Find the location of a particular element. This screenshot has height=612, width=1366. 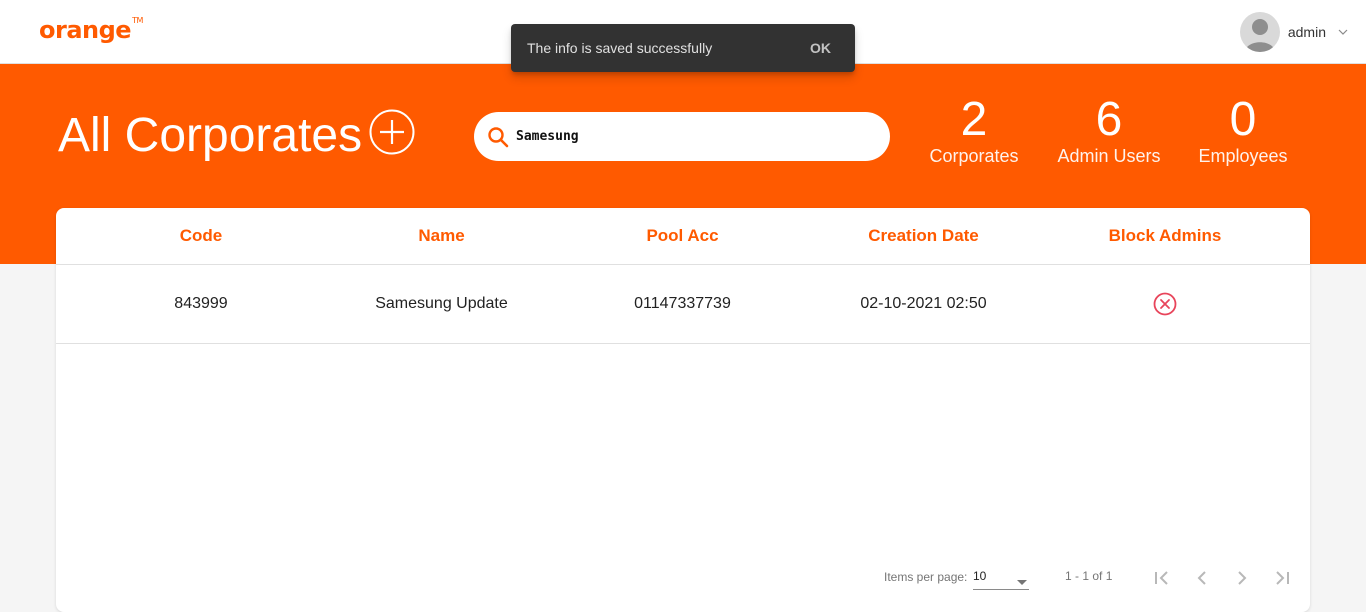

cell-name: Samesung Update is located at coordinates (441, 303).